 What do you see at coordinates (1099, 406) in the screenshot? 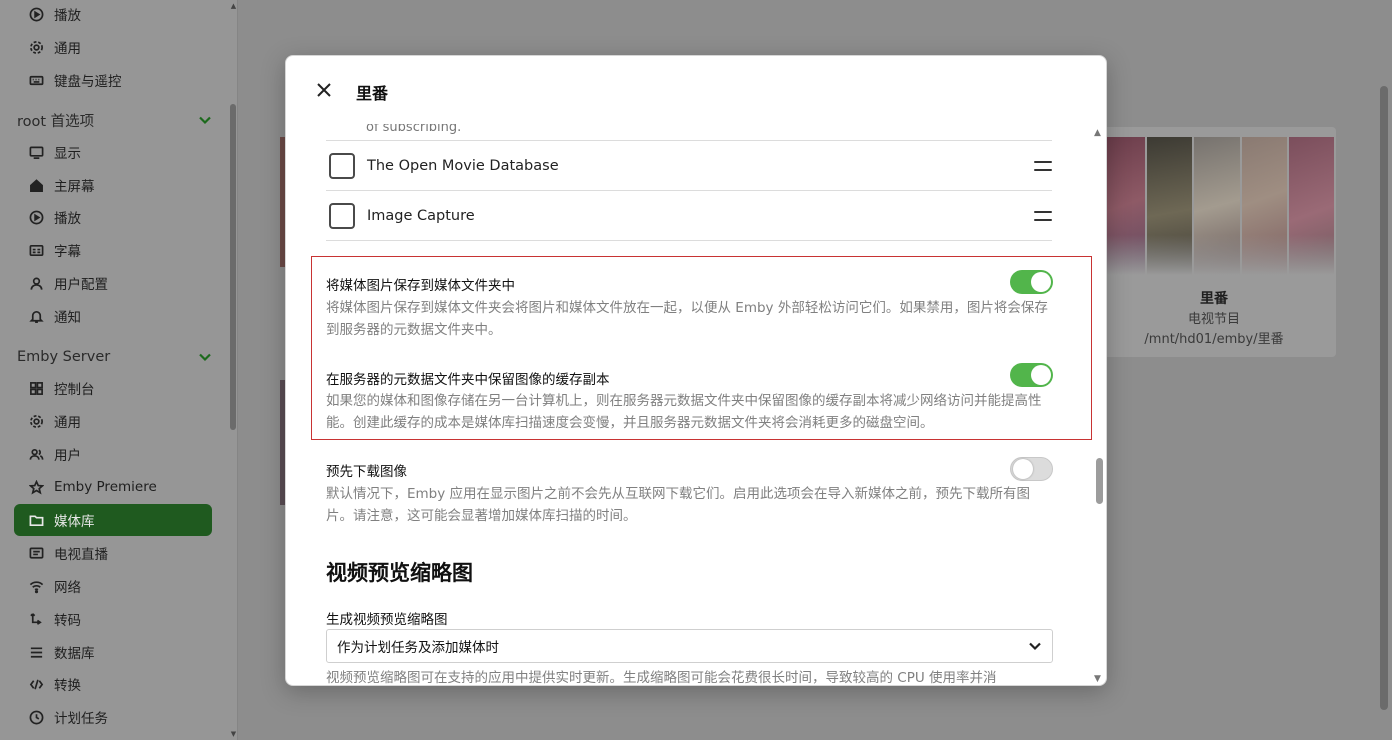
I see `dialog-scrollbar: ▲ ▼` at bounding box center [1099, 406].